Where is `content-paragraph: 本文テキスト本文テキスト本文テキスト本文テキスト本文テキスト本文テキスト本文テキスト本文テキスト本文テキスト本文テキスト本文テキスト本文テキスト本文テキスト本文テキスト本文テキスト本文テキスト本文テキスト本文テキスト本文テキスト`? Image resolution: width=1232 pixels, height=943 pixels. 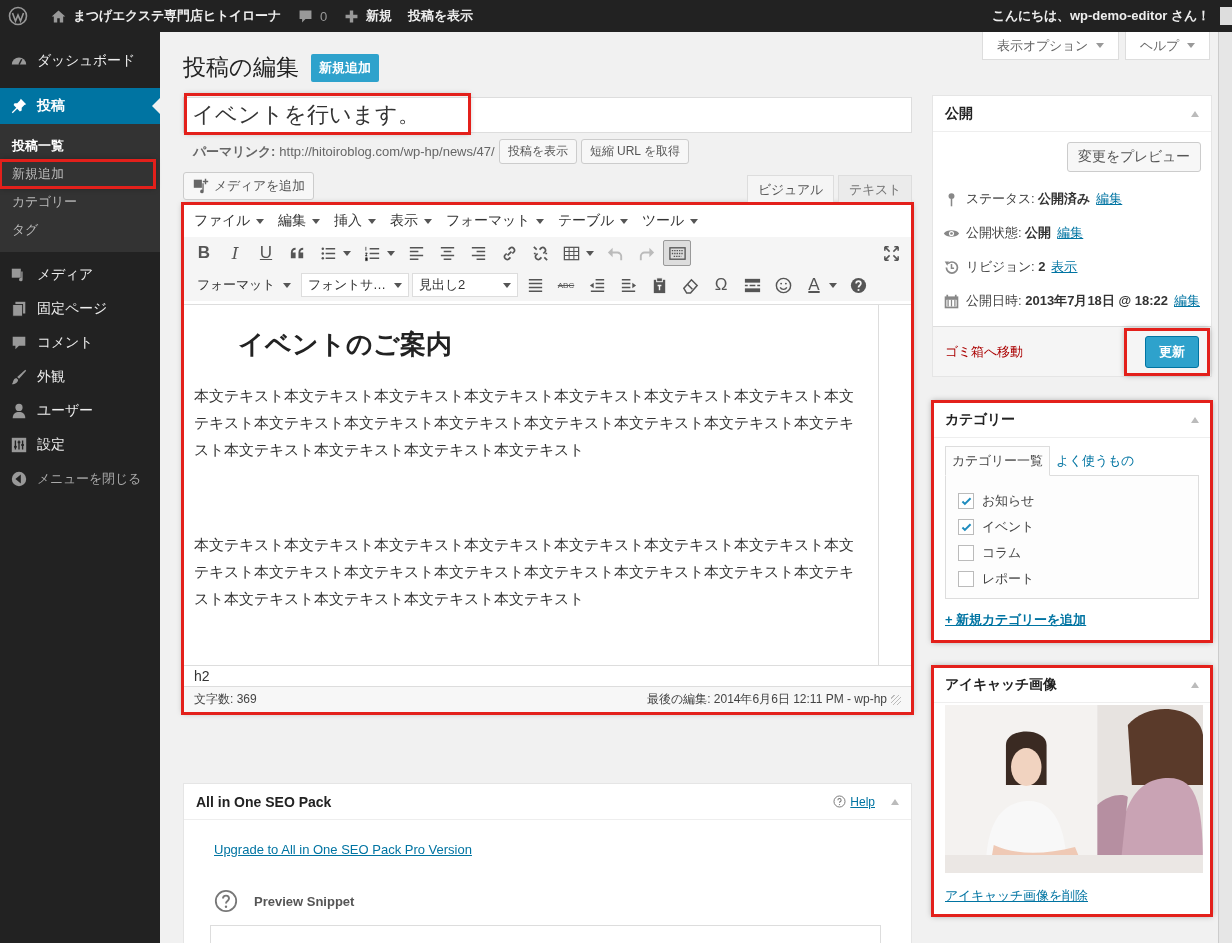 content-paragraph: 本文テキスト本文テキスト本文テキスト本文テキスト本文テキスト本文テキスト本文テキスト本文テキスト本文テキスト本文テキスト本文テキスト本文テキスト本文テキスト本文テキスト本文テキスト本文テキスト本文テキスト本文テキスト本文テキスト is located at coordinates (524, 572).